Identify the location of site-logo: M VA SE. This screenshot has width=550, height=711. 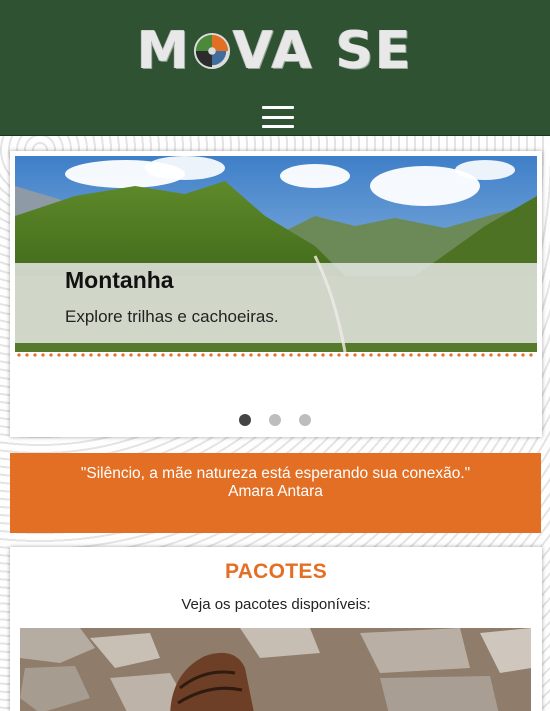
(275, 51).